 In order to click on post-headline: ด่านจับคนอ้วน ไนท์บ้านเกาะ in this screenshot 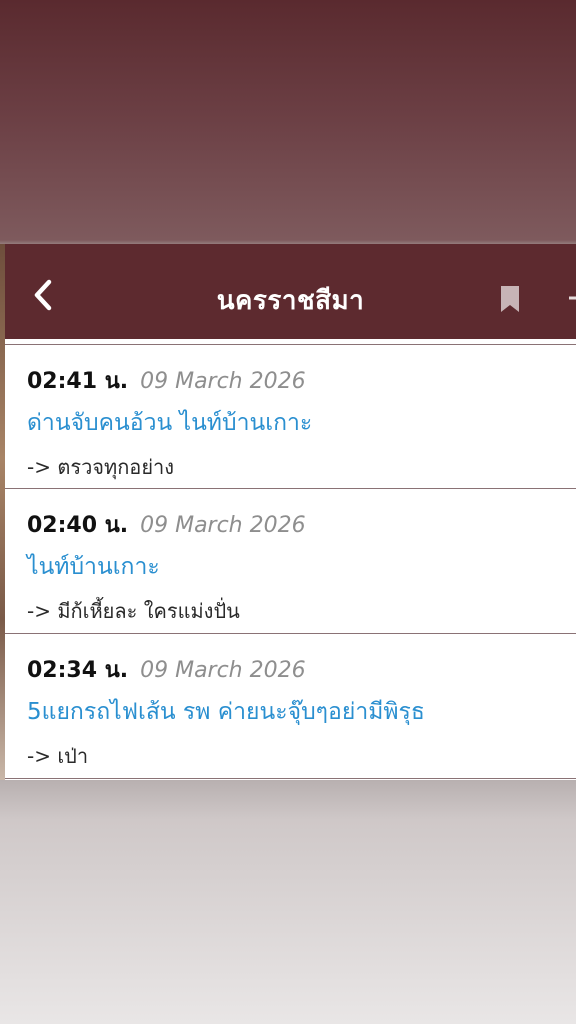, I will do `click(169, 423)`.